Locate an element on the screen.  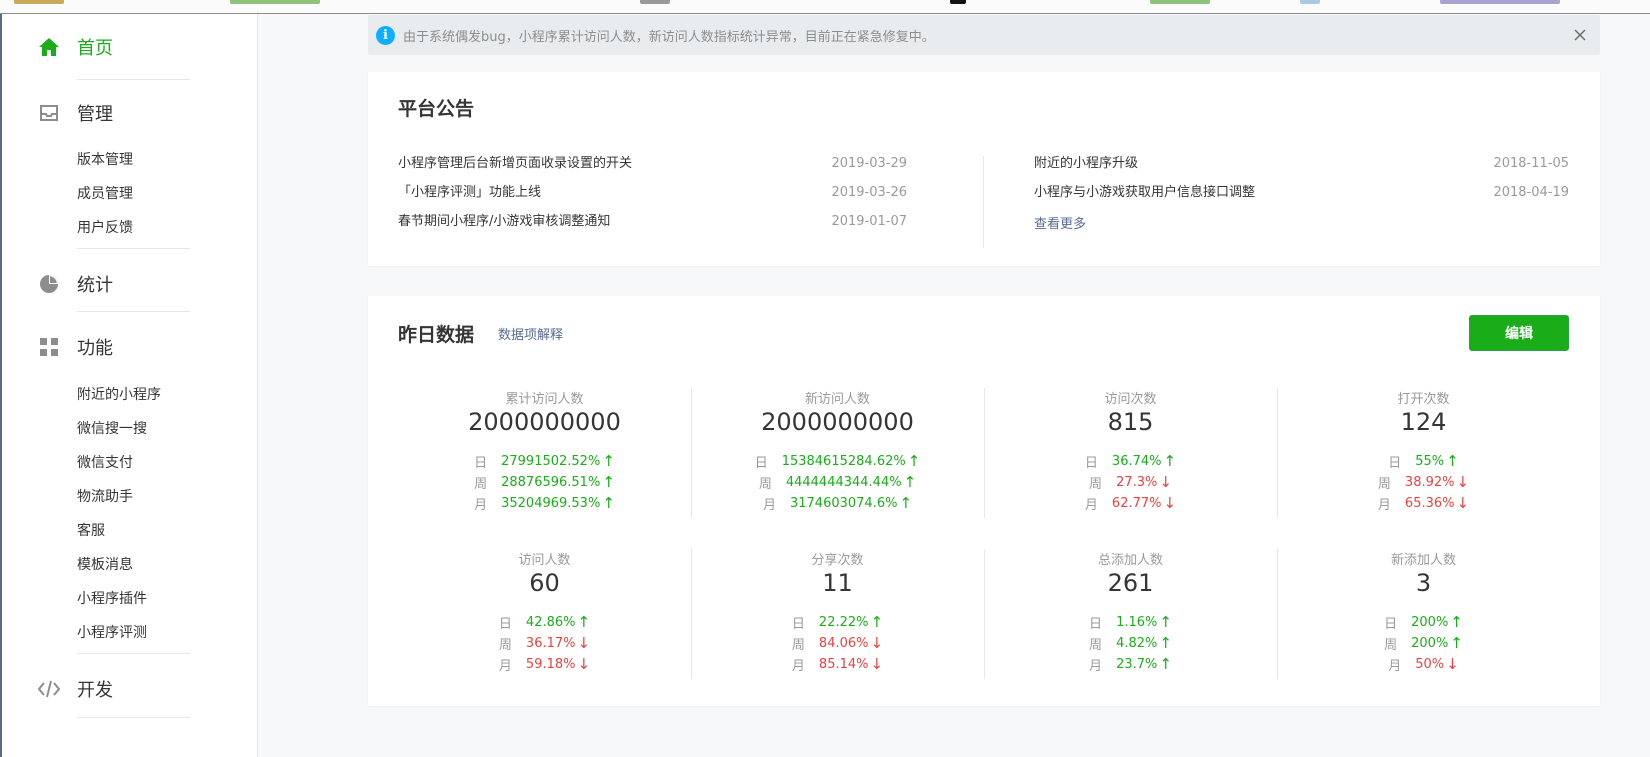
change-percent: 27991502.52% is located at coordinates (551, 461).